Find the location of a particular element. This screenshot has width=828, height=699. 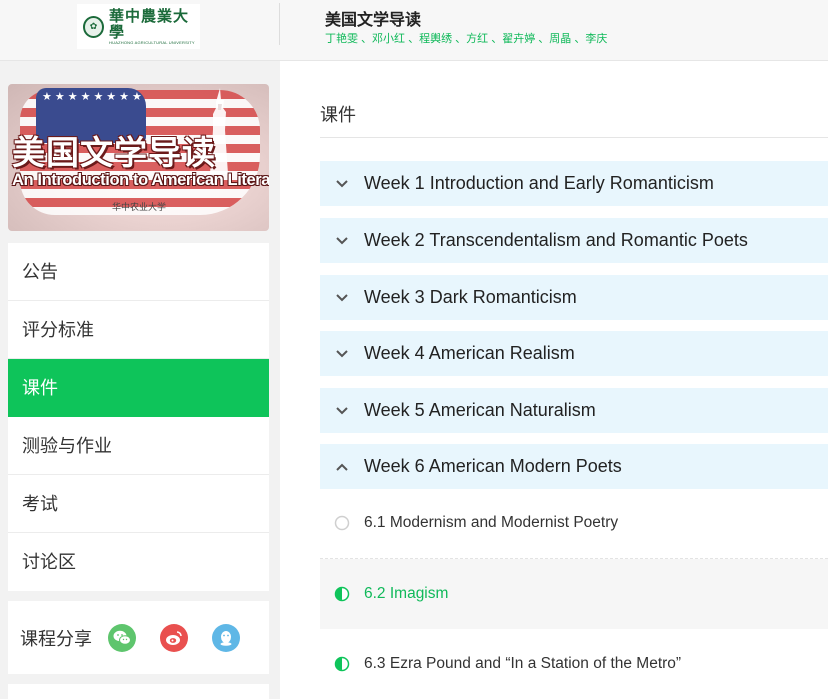

course-title: 美国文学导读 is located at coordinates (373, 20).